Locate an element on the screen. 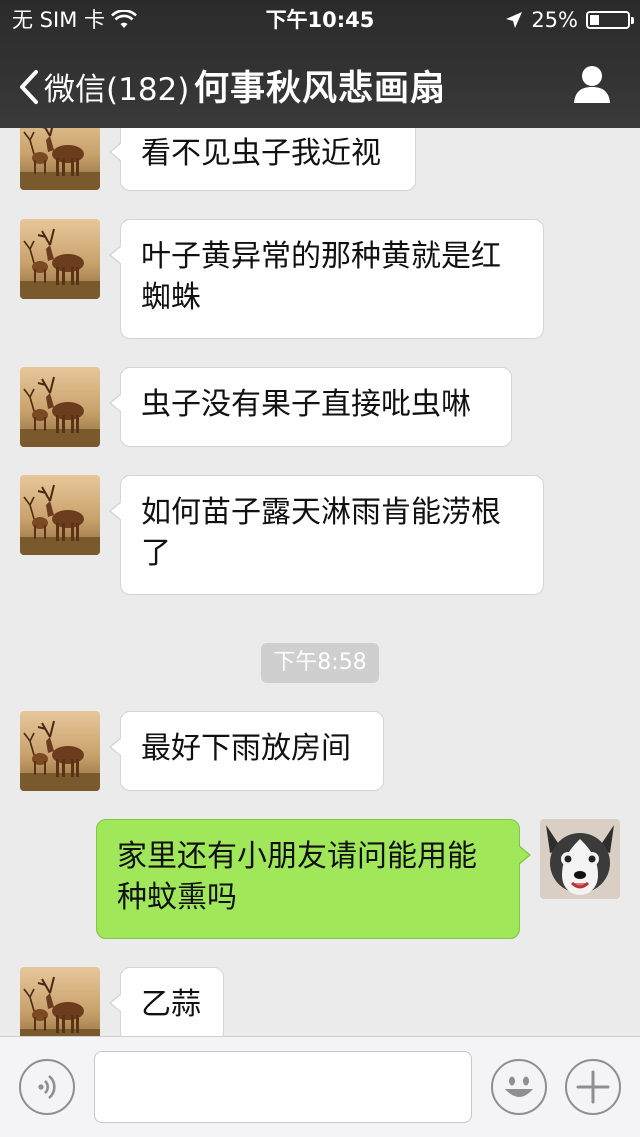 The width and height of the screenshot is (640, 1137). message-bubble-received: 虫子没有果子直接吡虫啉 is located at coordinates (310, 407).